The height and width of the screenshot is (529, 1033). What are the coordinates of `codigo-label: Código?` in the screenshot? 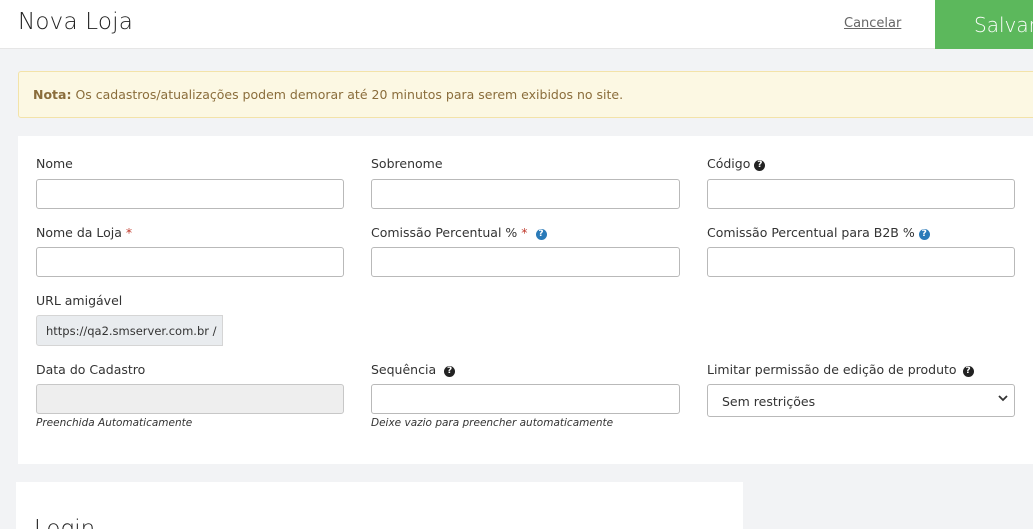 It's located at (736, 163).